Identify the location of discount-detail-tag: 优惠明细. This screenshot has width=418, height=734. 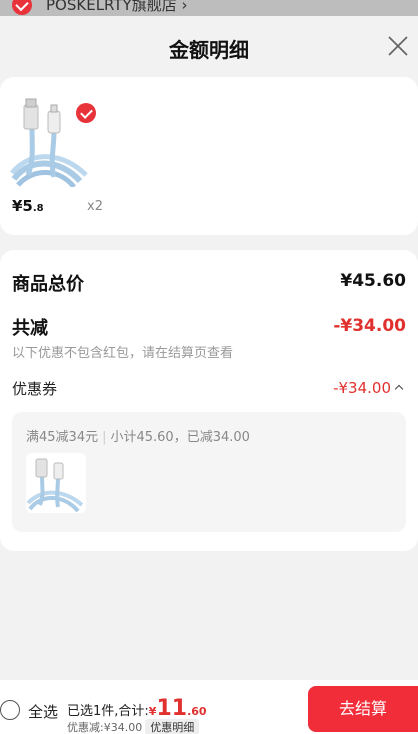
(172, 726).